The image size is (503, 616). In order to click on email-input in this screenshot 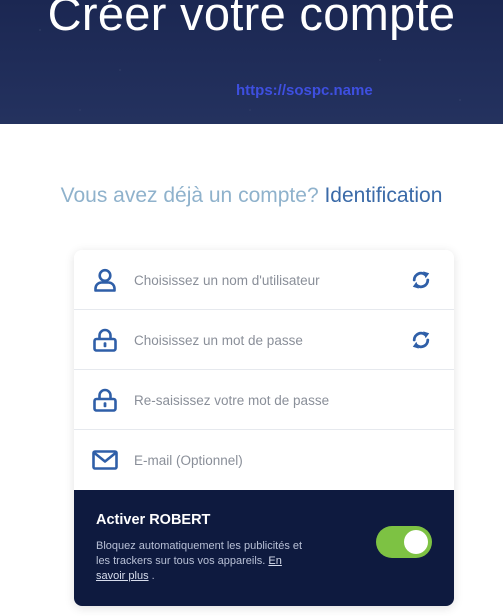, I will do `click(269, 460)`.